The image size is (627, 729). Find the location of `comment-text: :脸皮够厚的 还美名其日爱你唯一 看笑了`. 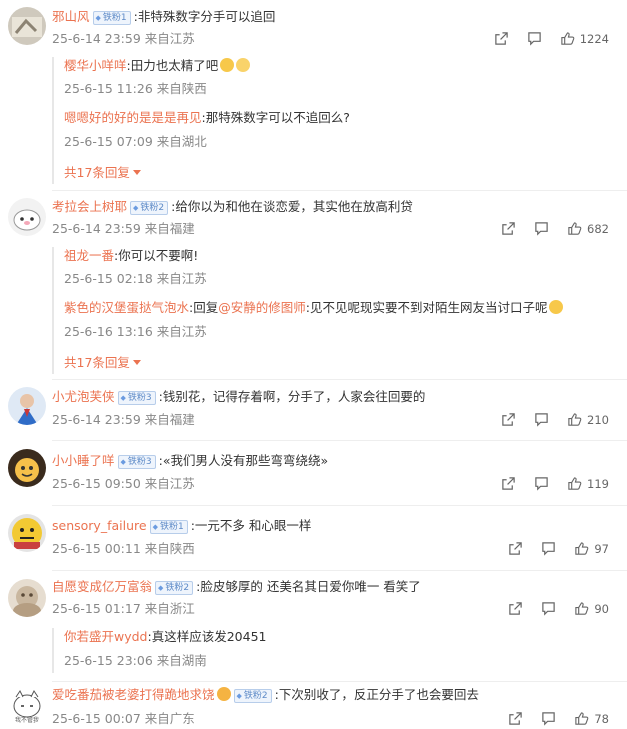

comment-text: :脸皮够厚的 还美名其日爱你唯一 看笑了 is located at coordinates (308, 586).